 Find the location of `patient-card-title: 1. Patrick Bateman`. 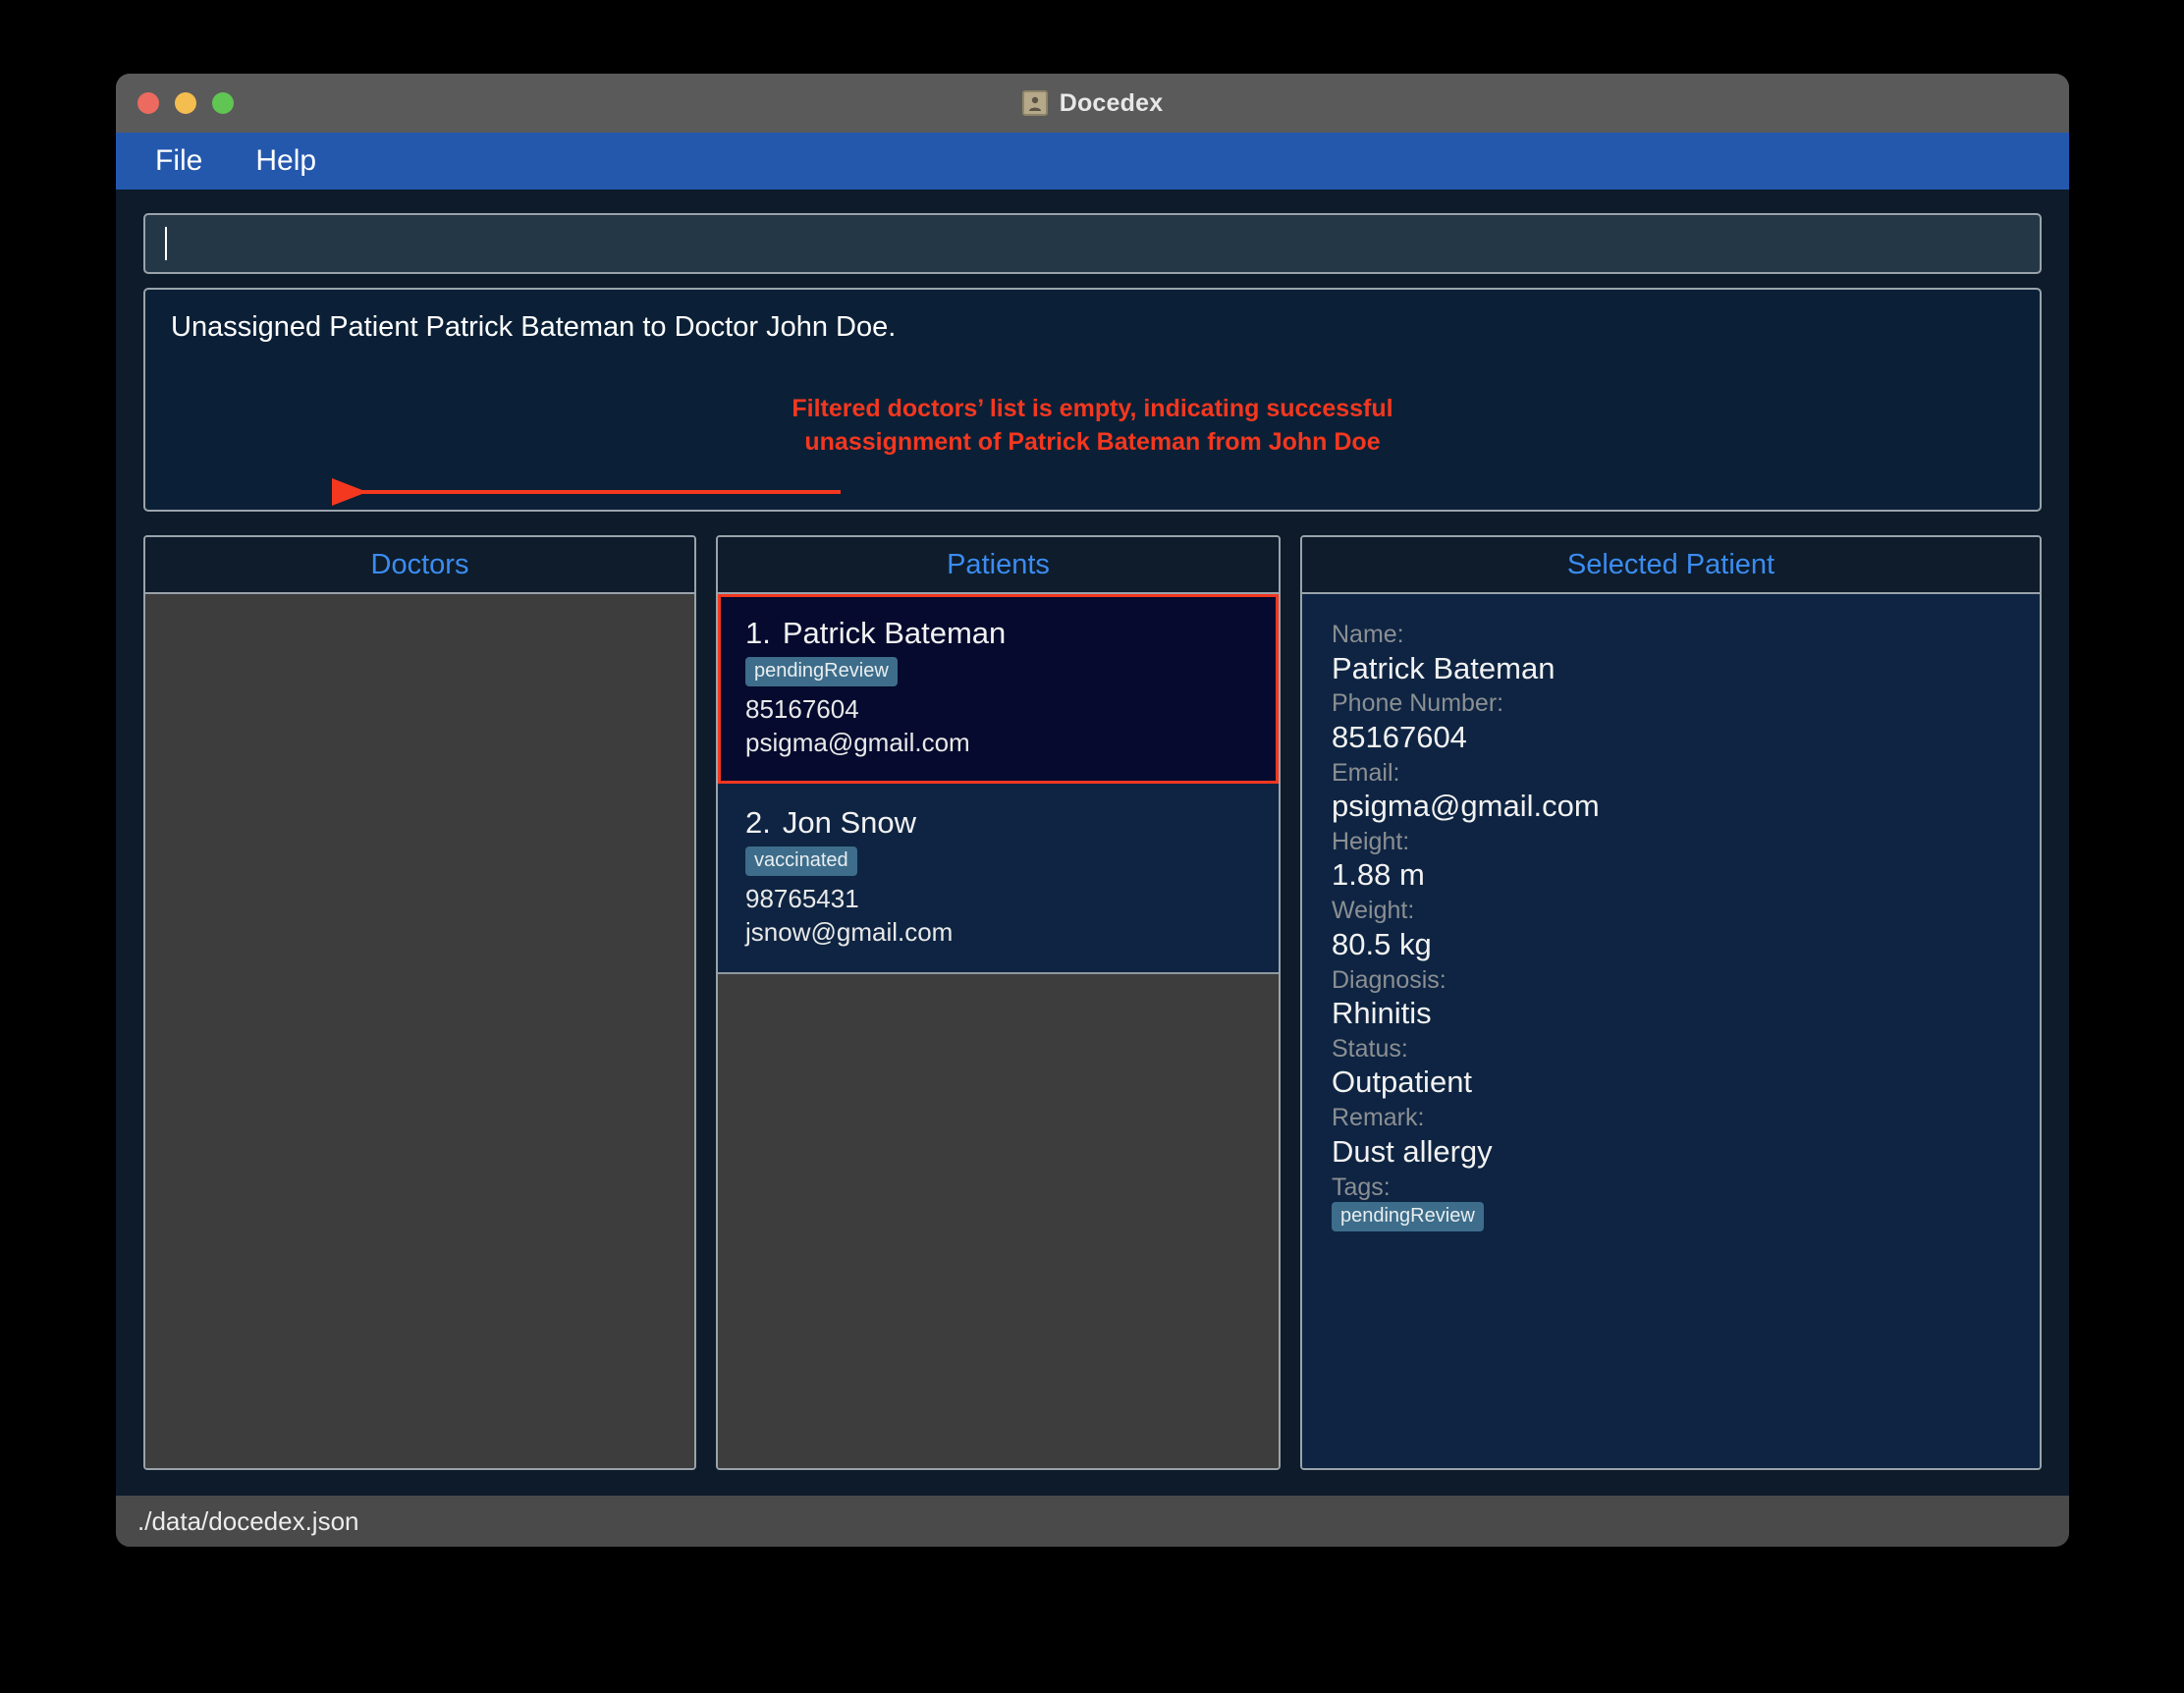

patient-card-title: 1. Patrick Bateman is located at coordinates (998, 633).